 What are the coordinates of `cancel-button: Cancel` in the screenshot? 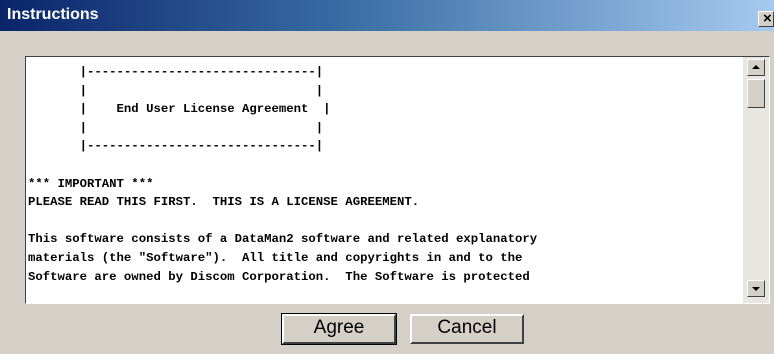 It's located at (467, 329).